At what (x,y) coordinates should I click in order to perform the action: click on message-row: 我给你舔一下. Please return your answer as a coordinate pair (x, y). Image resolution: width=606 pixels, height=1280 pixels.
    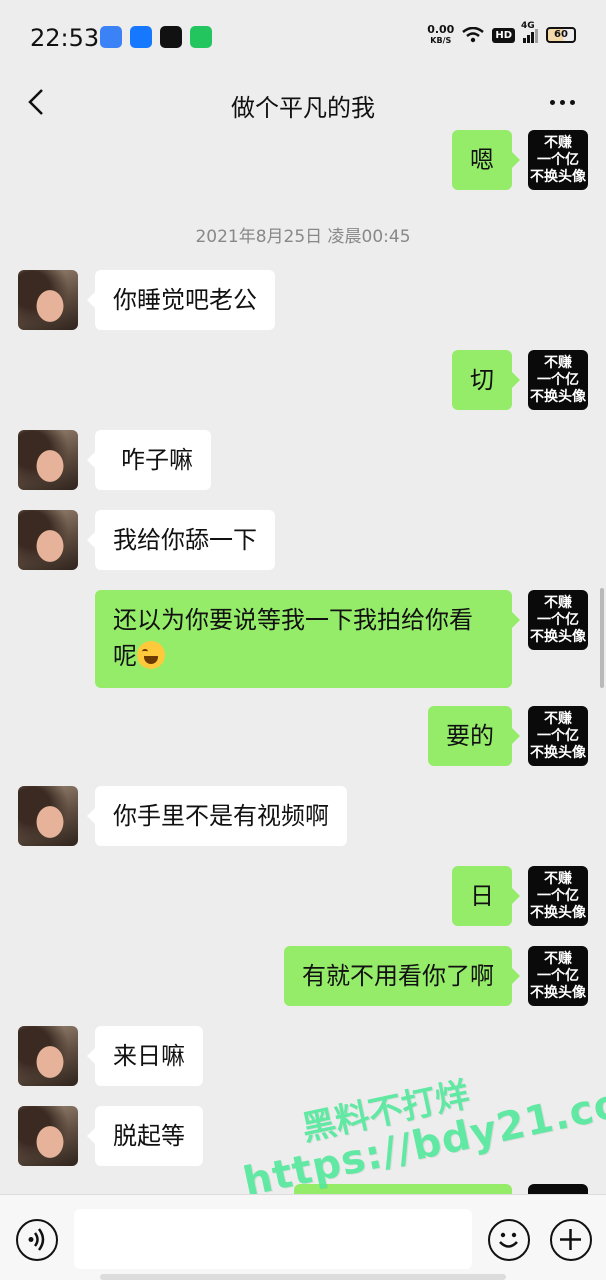
    Looking at the image, I should click on (303, 541).